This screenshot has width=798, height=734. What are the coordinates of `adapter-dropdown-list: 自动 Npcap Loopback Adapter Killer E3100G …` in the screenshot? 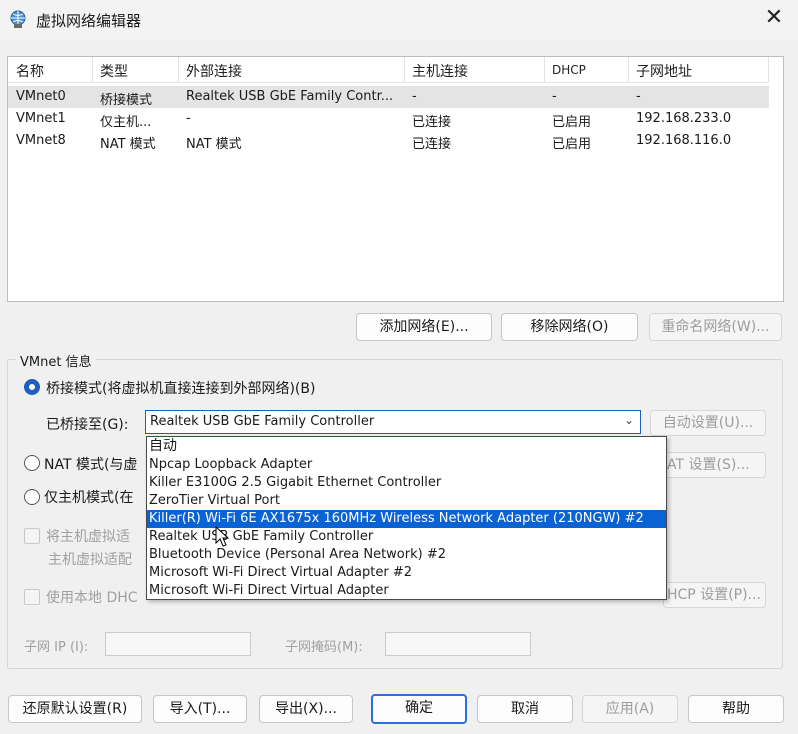 It's located at (406, 518).